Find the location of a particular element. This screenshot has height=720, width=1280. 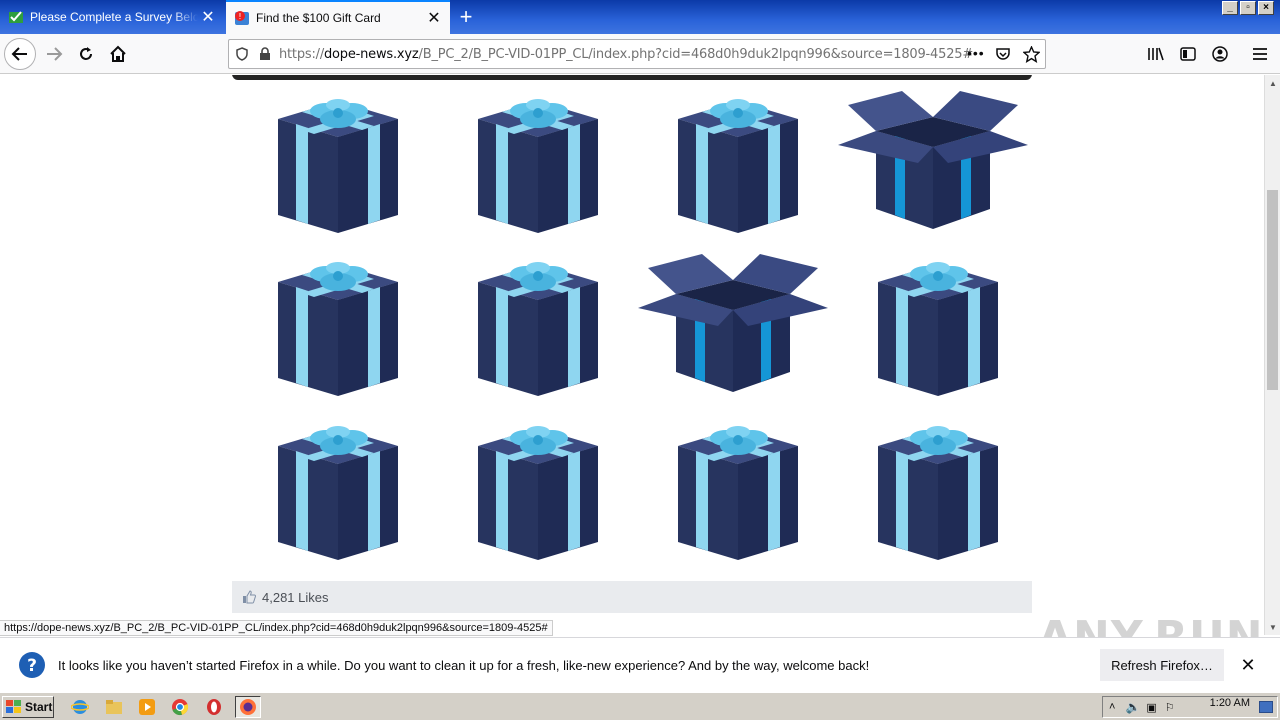

opera-icon is located at coordinates (214, 707).